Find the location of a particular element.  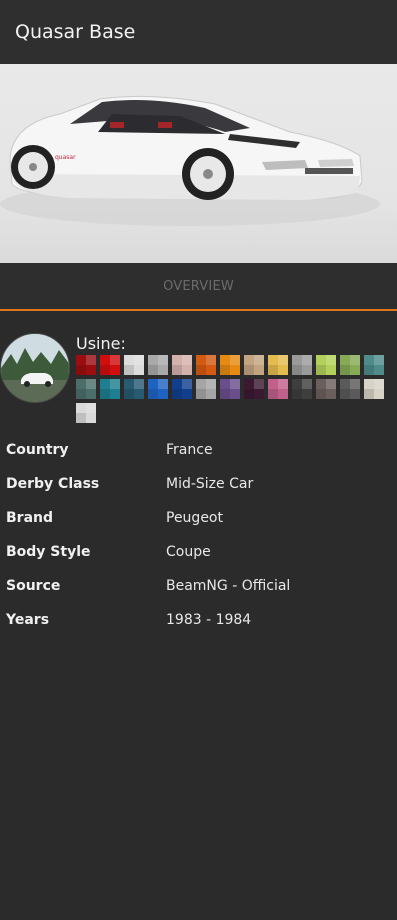

detail-row: Brand Peugeot is located at coordinates (198, 518).